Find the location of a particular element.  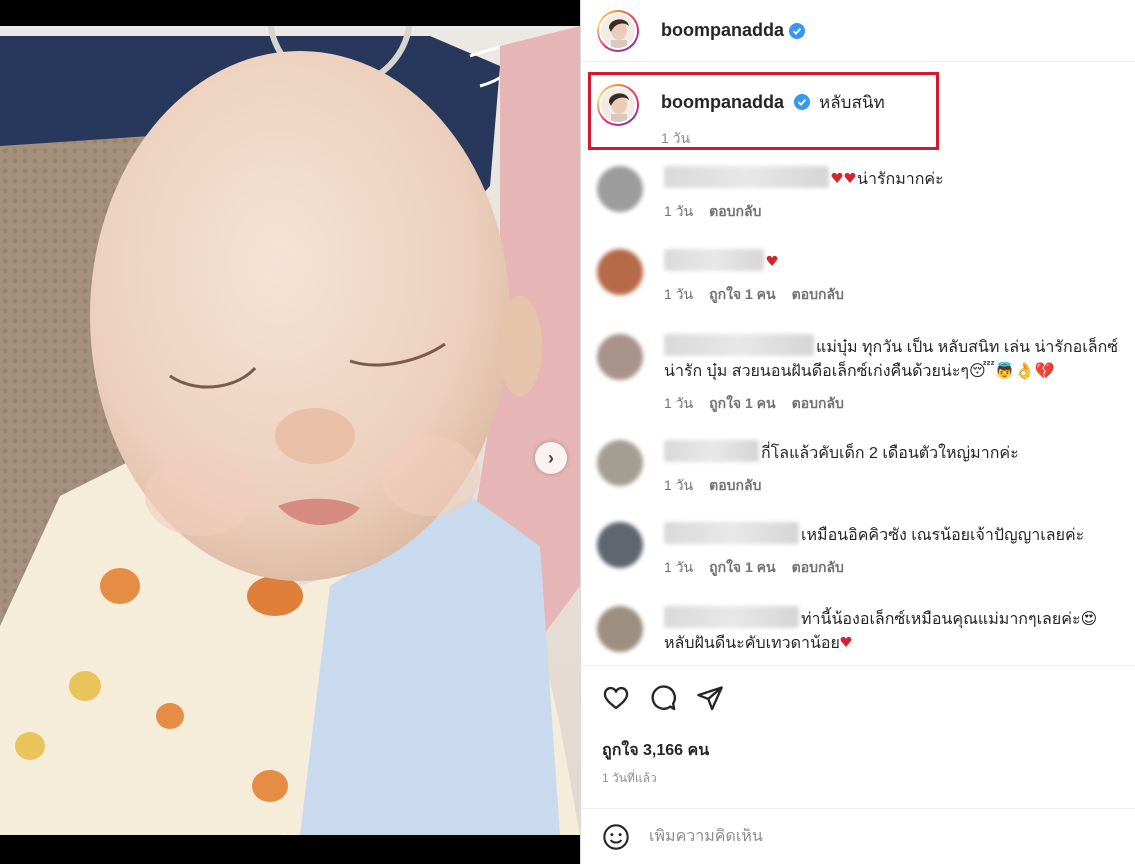

author-avatar-image is located at coordinates (618, 30).